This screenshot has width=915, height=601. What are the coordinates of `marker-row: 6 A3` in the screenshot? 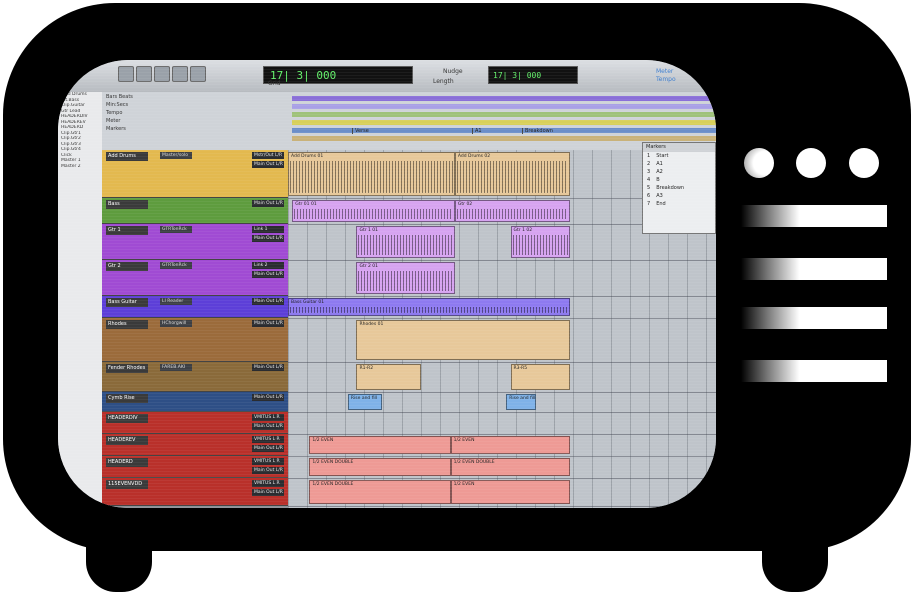 It's located at (679, 196).